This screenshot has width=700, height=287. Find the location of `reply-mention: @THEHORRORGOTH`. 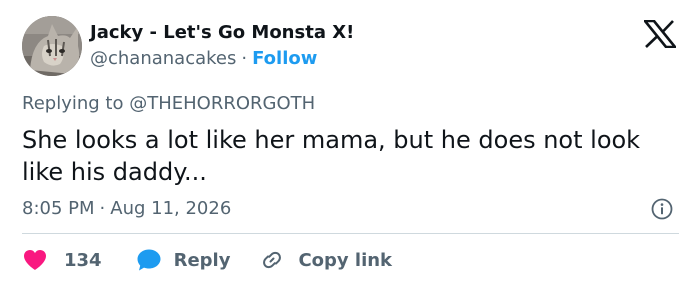

reply-mention: @THEHORRORGOTH is located at coordinates (222, 103).